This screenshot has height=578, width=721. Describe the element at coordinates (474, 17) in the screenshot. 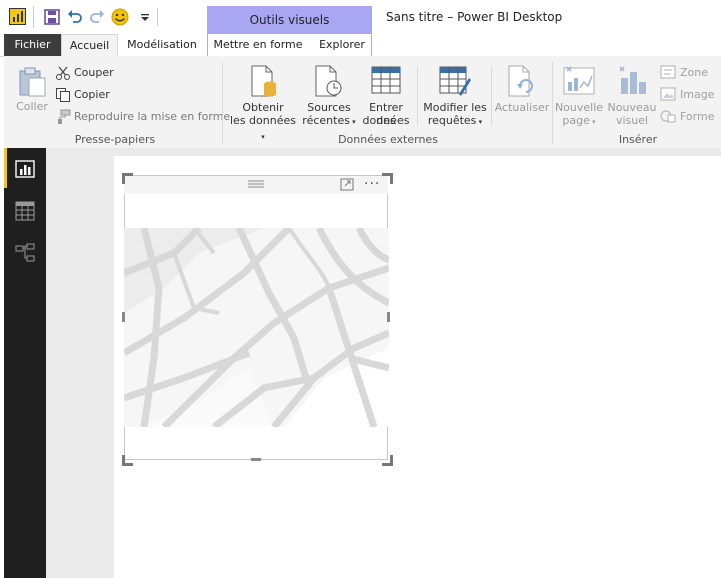

I see `window-title: Sans titre – Power BI Desktop` at that location.